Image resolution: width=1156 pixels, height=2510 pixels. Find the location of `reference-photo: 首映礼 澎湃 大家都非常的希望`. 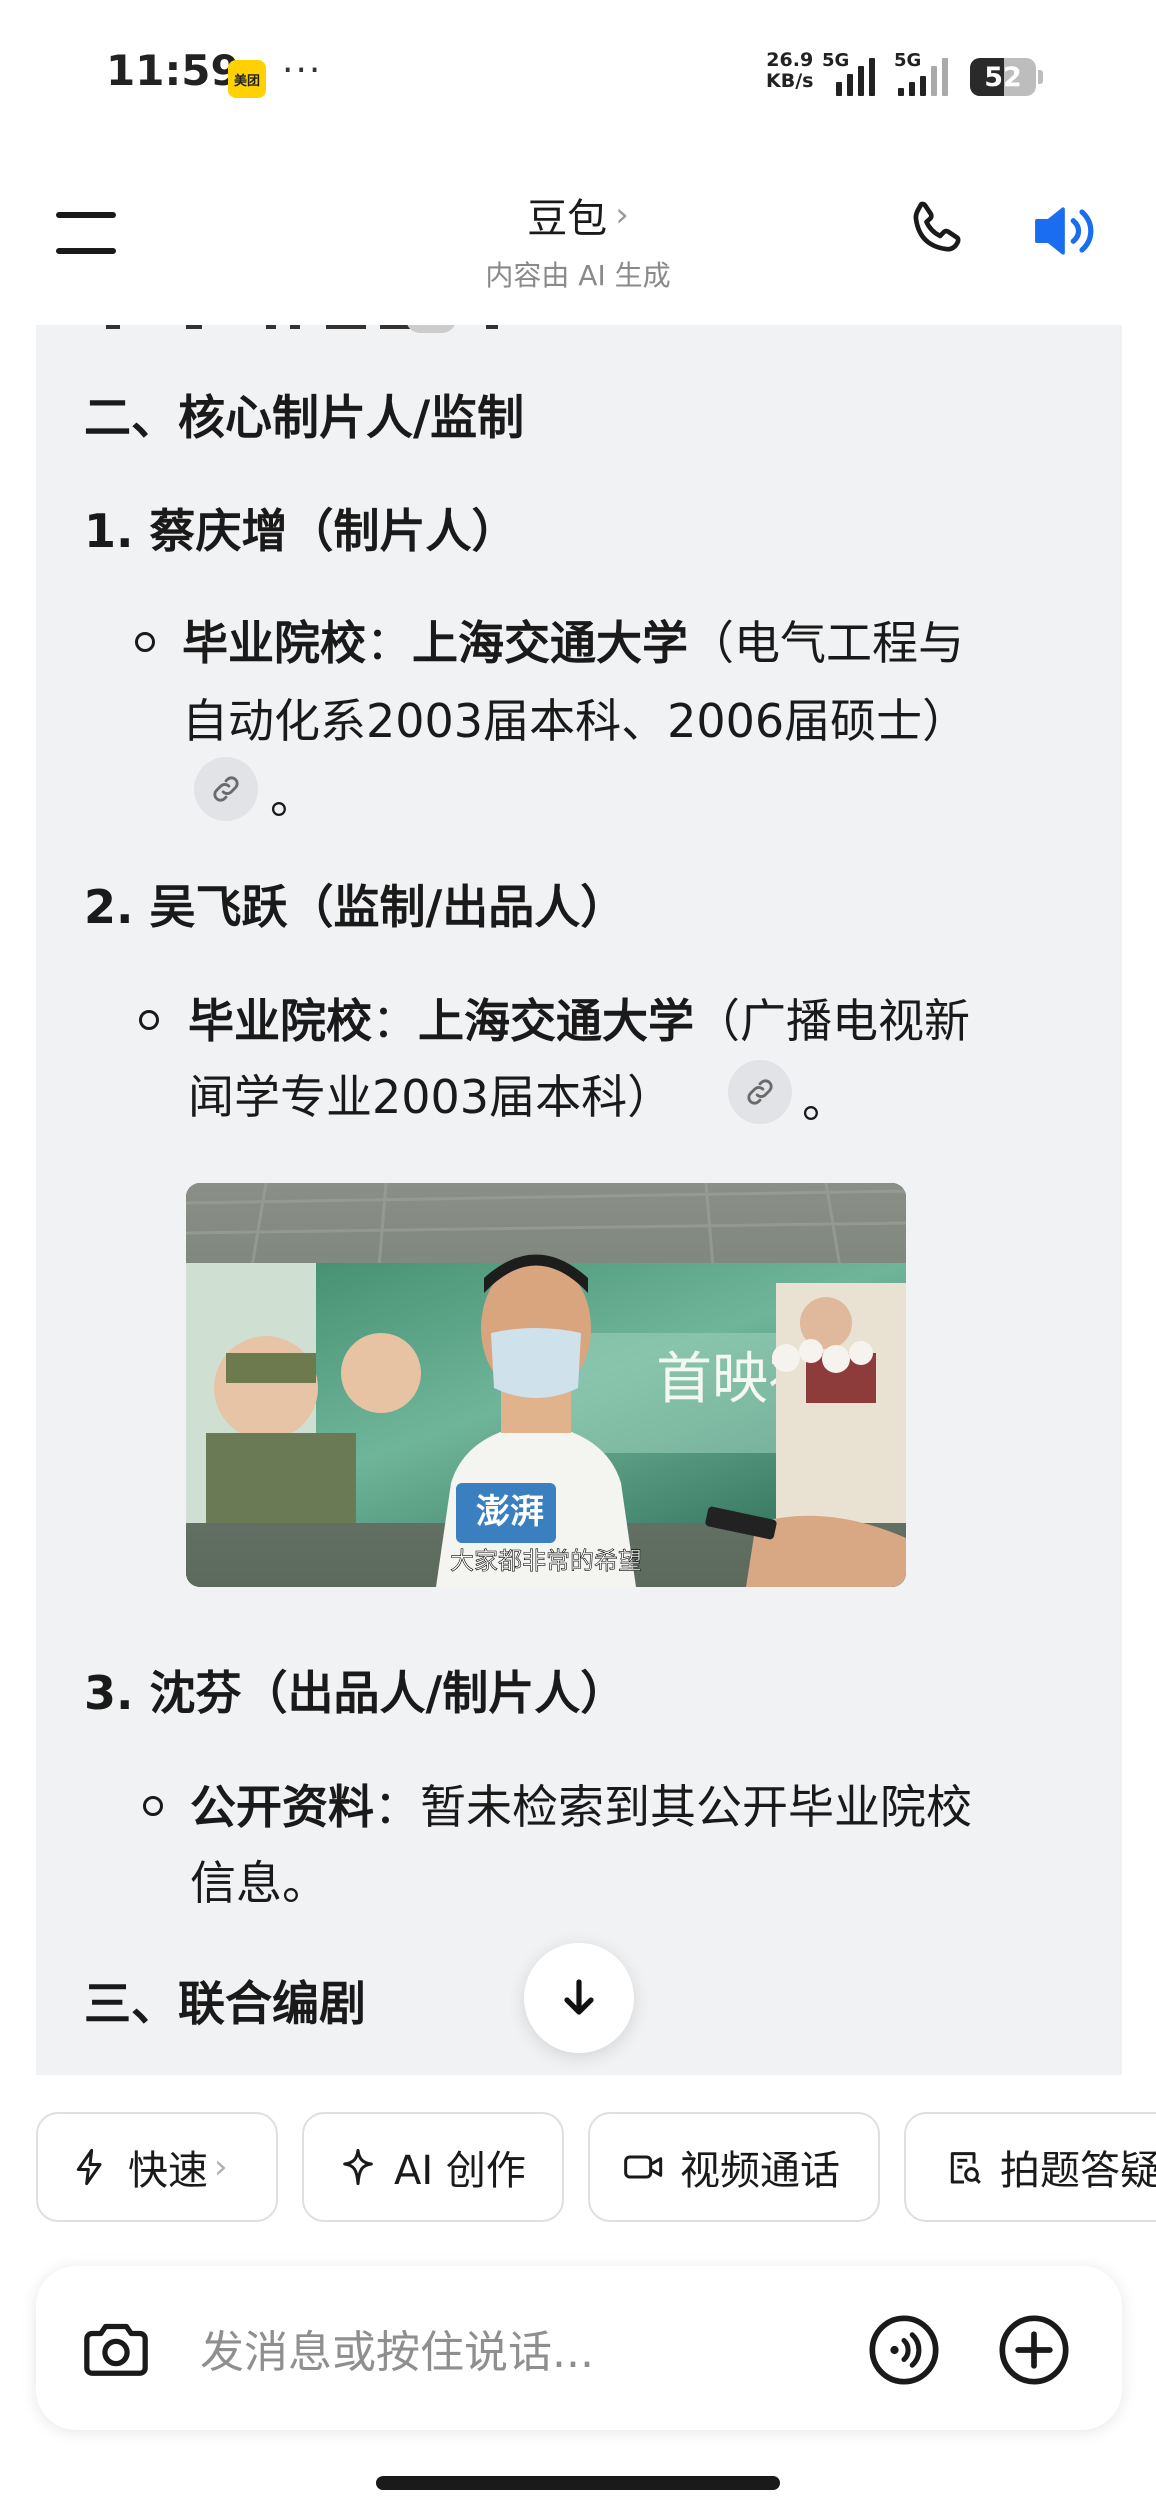

reference-photo: 首映礼 澎湃 大家都非常的希望 is located at coordinates (546, 1385).